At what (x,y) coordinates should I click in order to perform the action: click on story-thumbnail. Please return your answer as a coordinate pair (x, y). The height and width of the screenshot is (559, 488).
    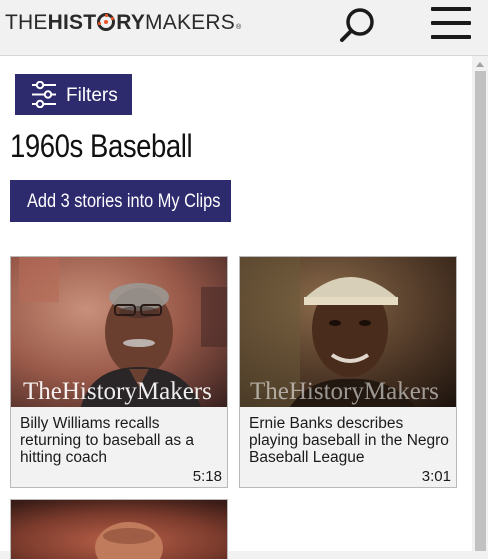
    Looking at the image, I should click on (119, 529).